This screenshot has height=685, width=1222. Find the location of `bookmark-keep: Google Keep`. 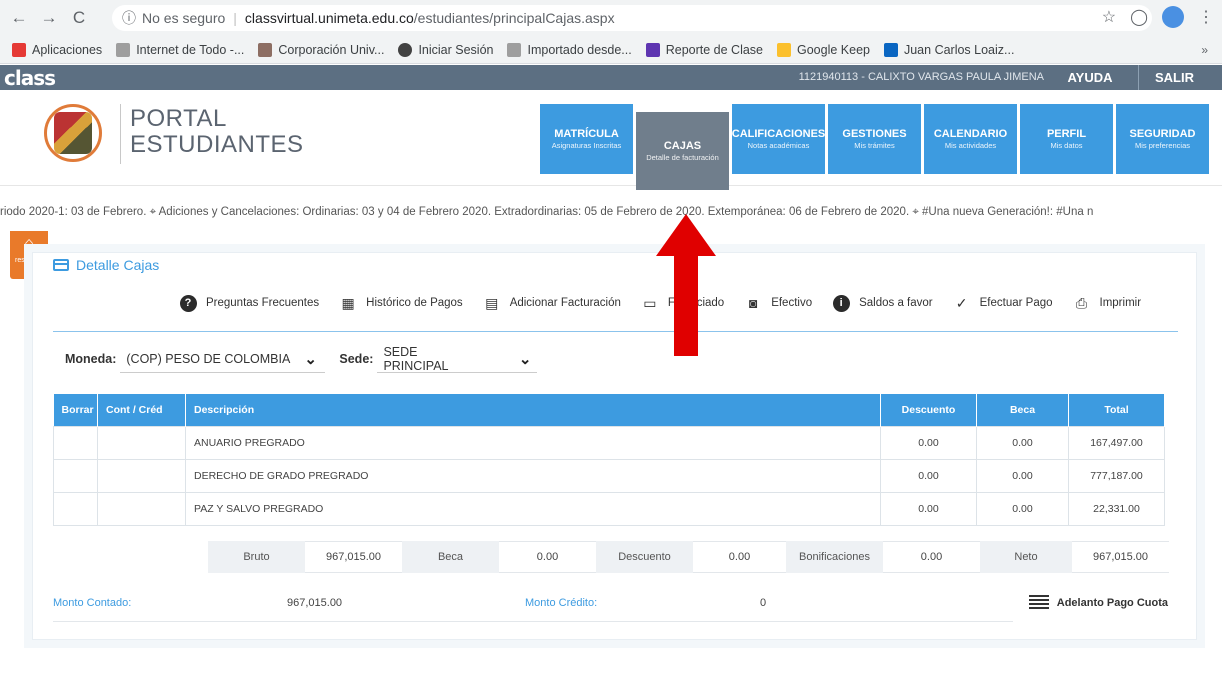

bookmark-keep: Google Keep is located at coordinates (823, 49).